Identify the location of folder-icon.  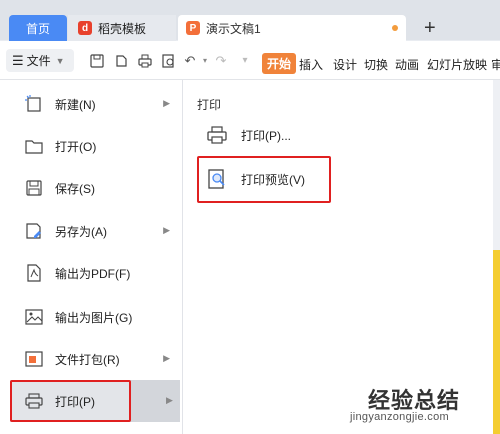
(34, 146).